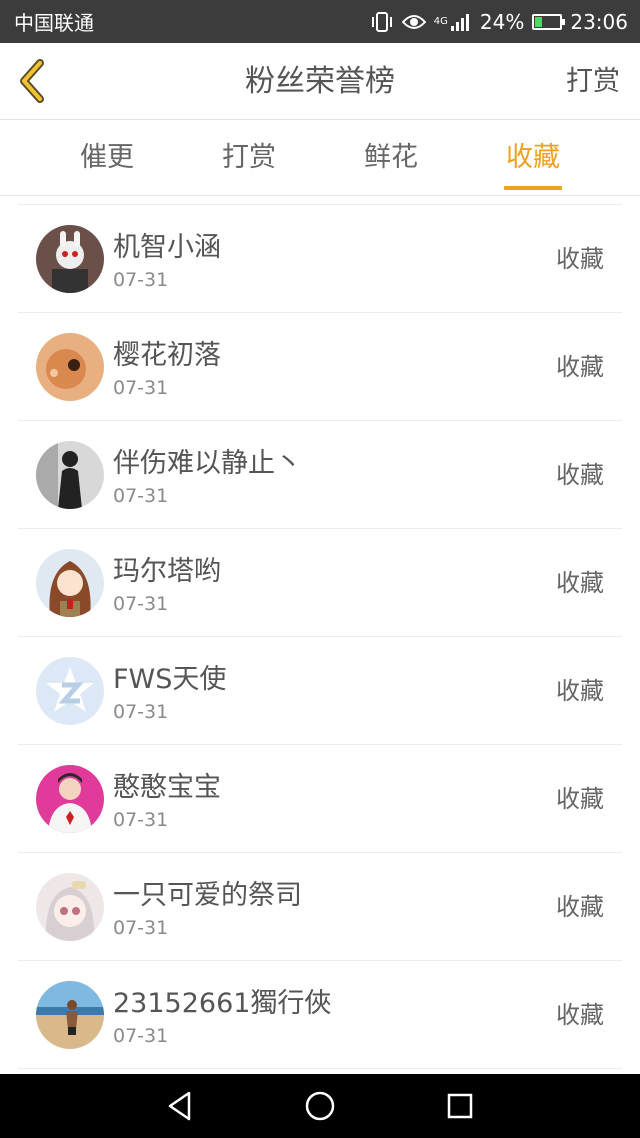 This screenshot has width=640, height=1138. What do you see at coordinates (440, 21) in the screenshot?
I see `network-label: 4G` at bounding box center [440, 21].